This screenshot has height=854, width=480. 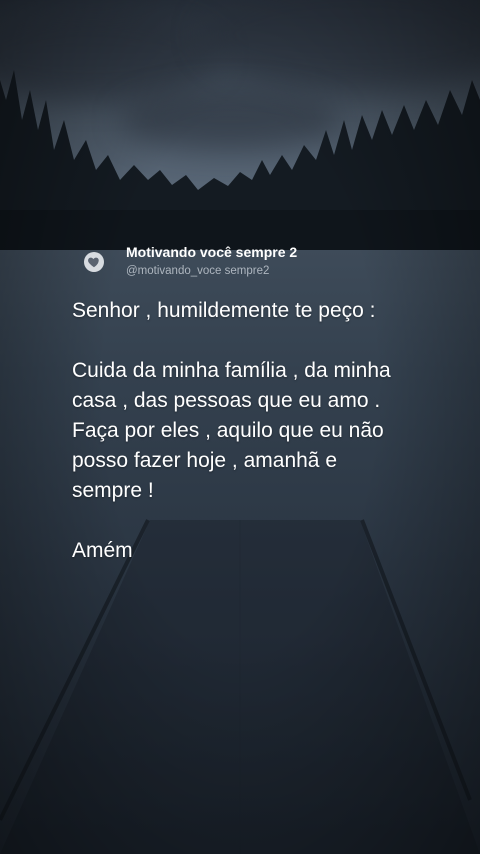 What do you see at coordinates (211, 252) in the screenshot?
I see `author-name: Motivando você sempre 2` at bounding box center [211, 252].